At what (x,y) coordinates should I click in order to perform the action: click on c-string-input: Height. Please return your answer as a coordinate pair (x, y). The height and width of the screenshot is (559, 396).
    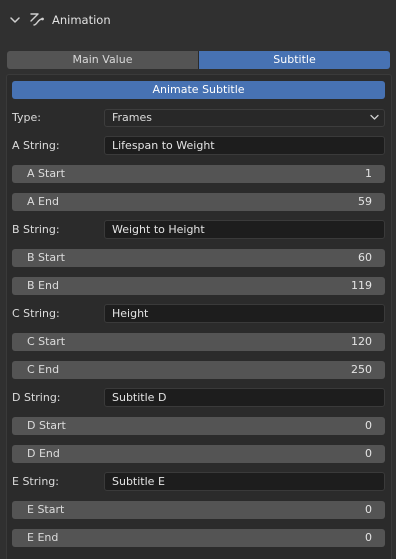
    Looking at the image, I should click on (244, 313).